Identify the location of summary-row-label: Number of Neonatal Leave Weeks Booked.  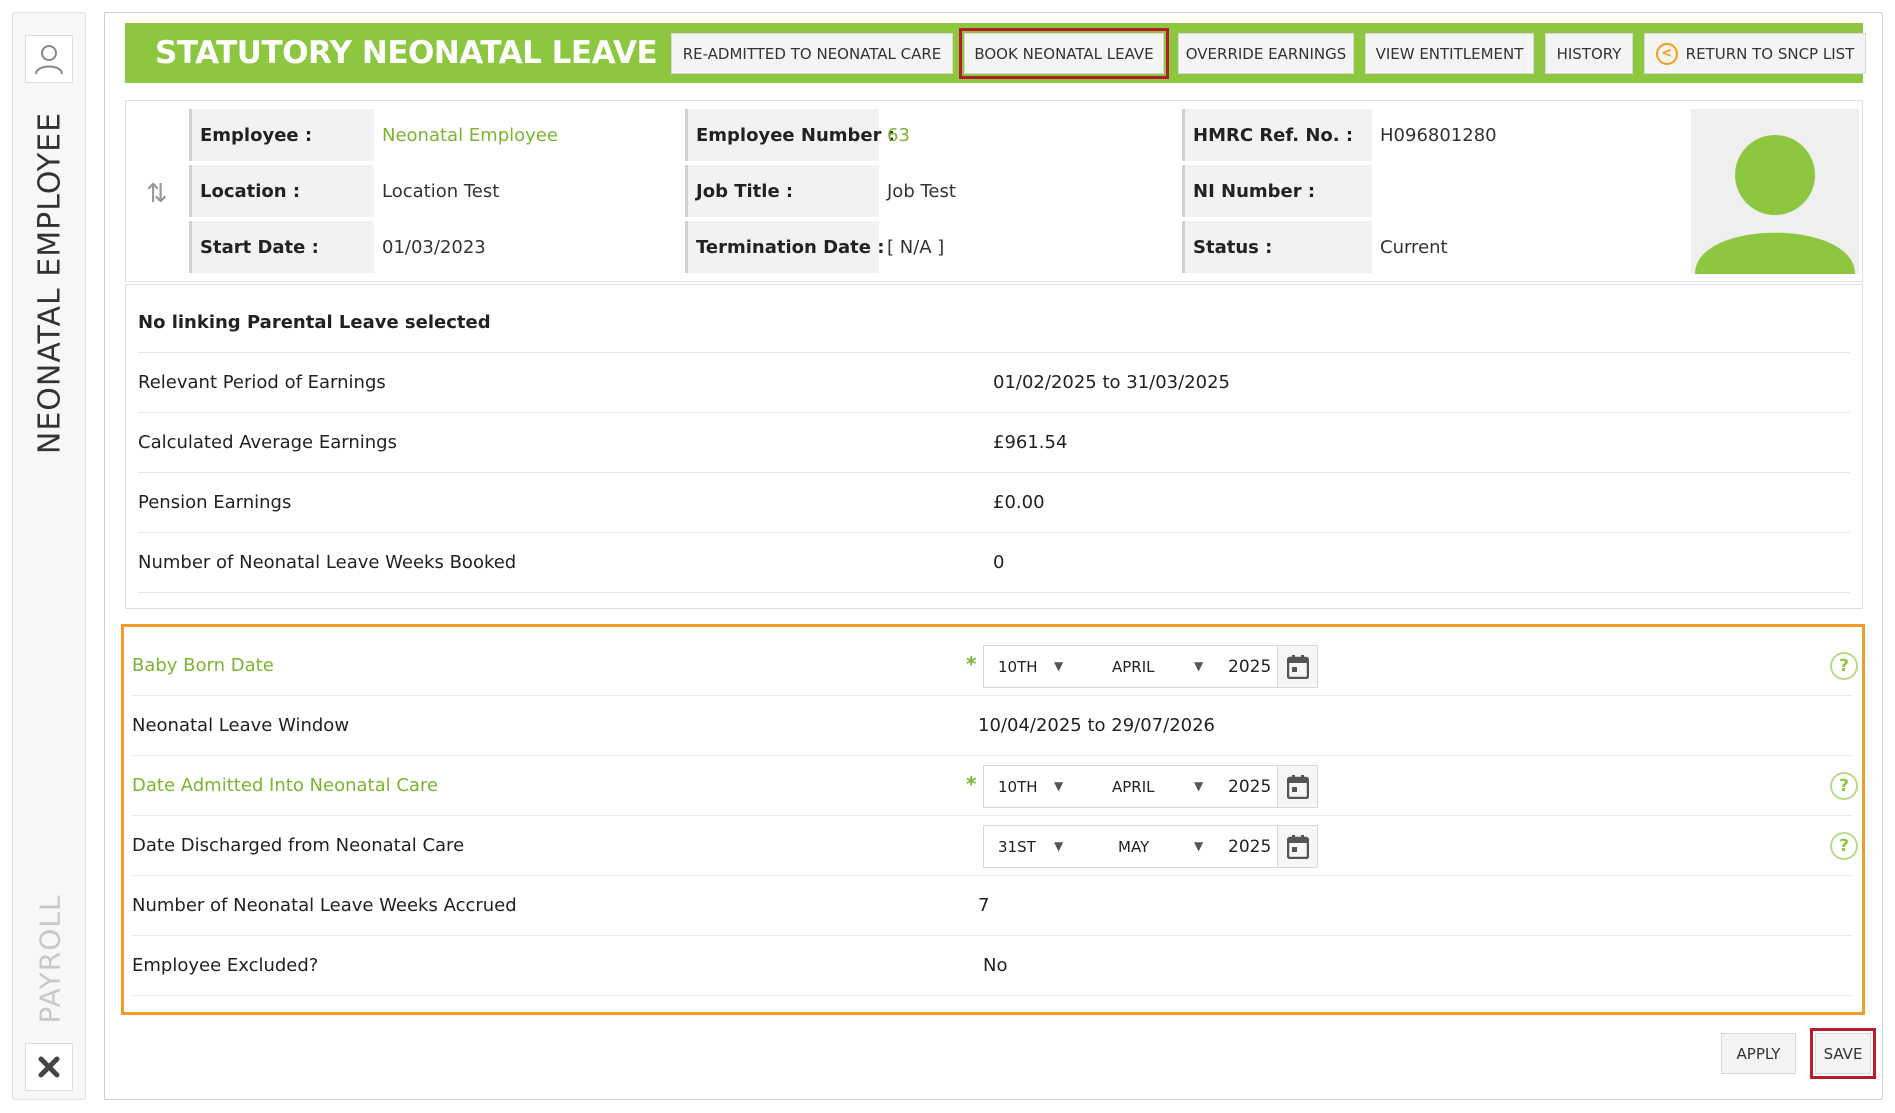
(327, 562).